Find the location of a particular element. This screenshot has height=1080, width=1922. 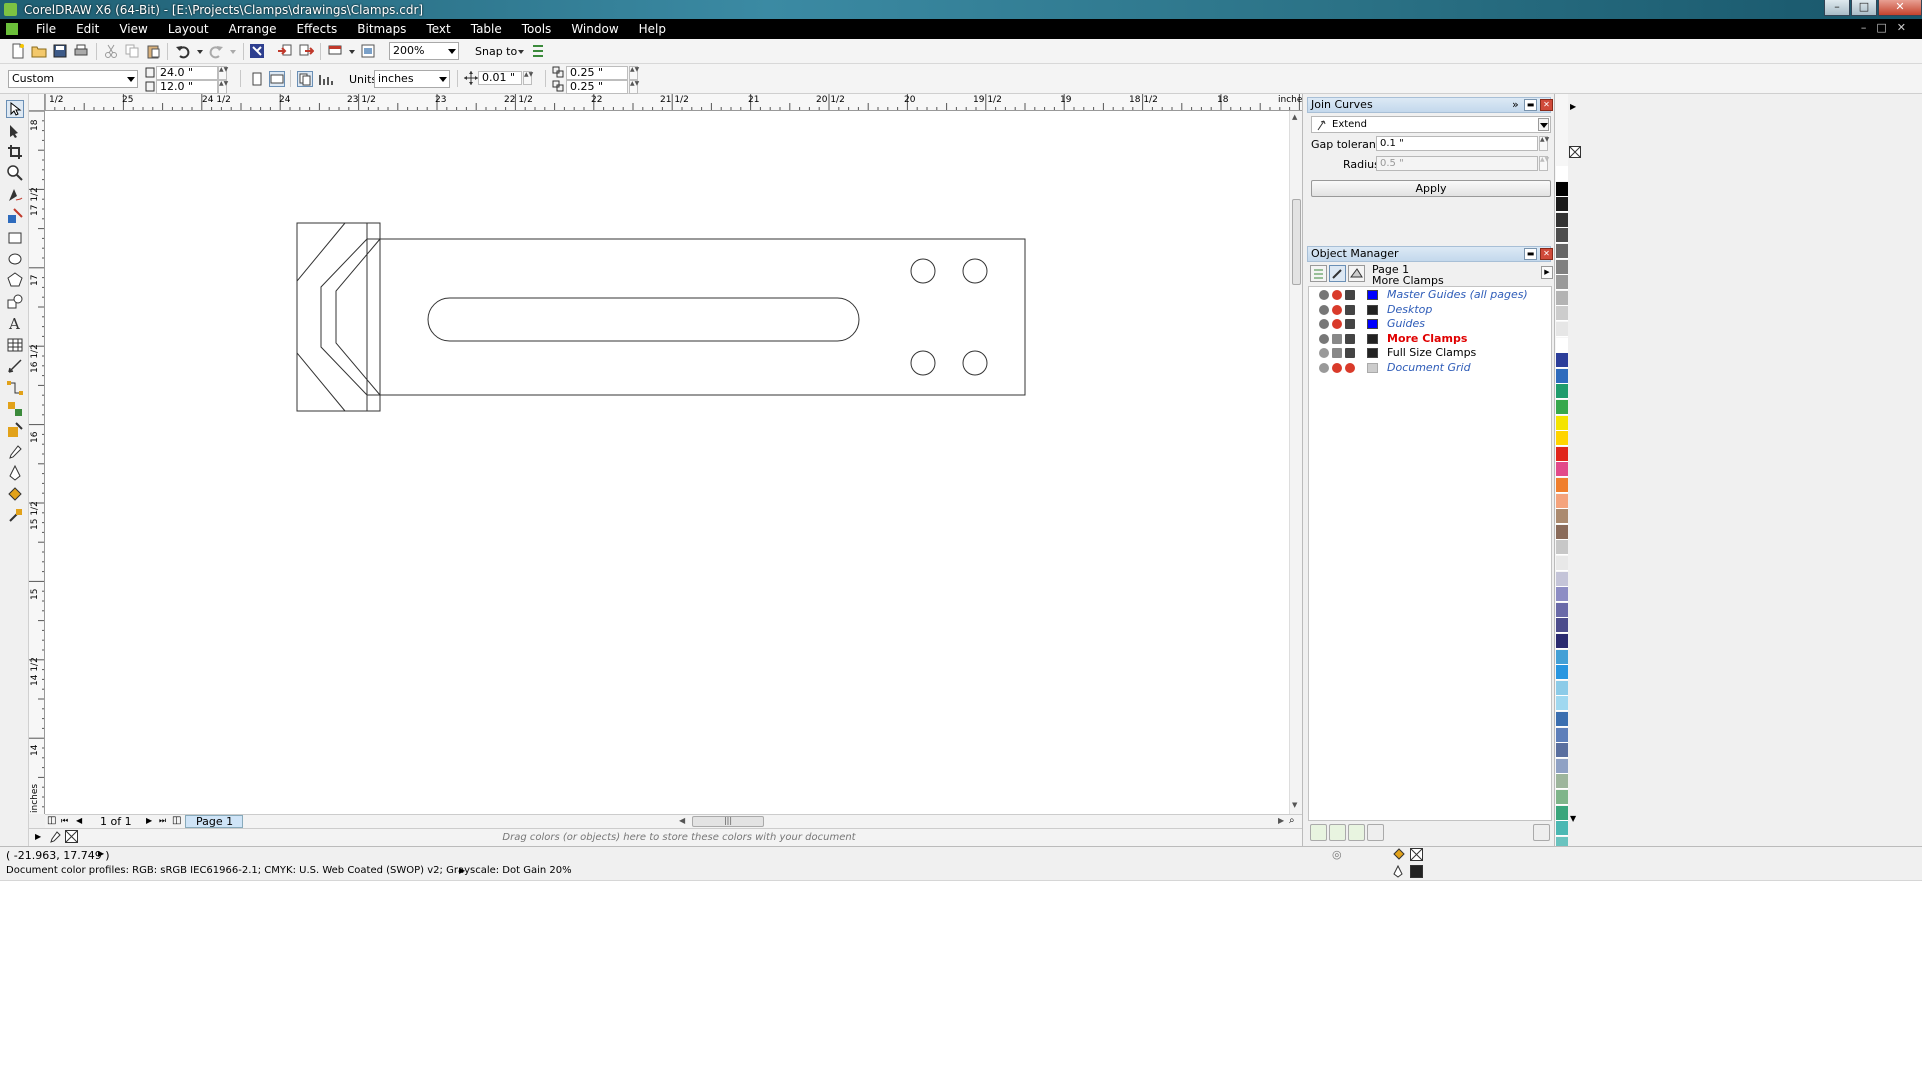

nudge-distance-input: 0.01 " is located at coordinates (500, 78).